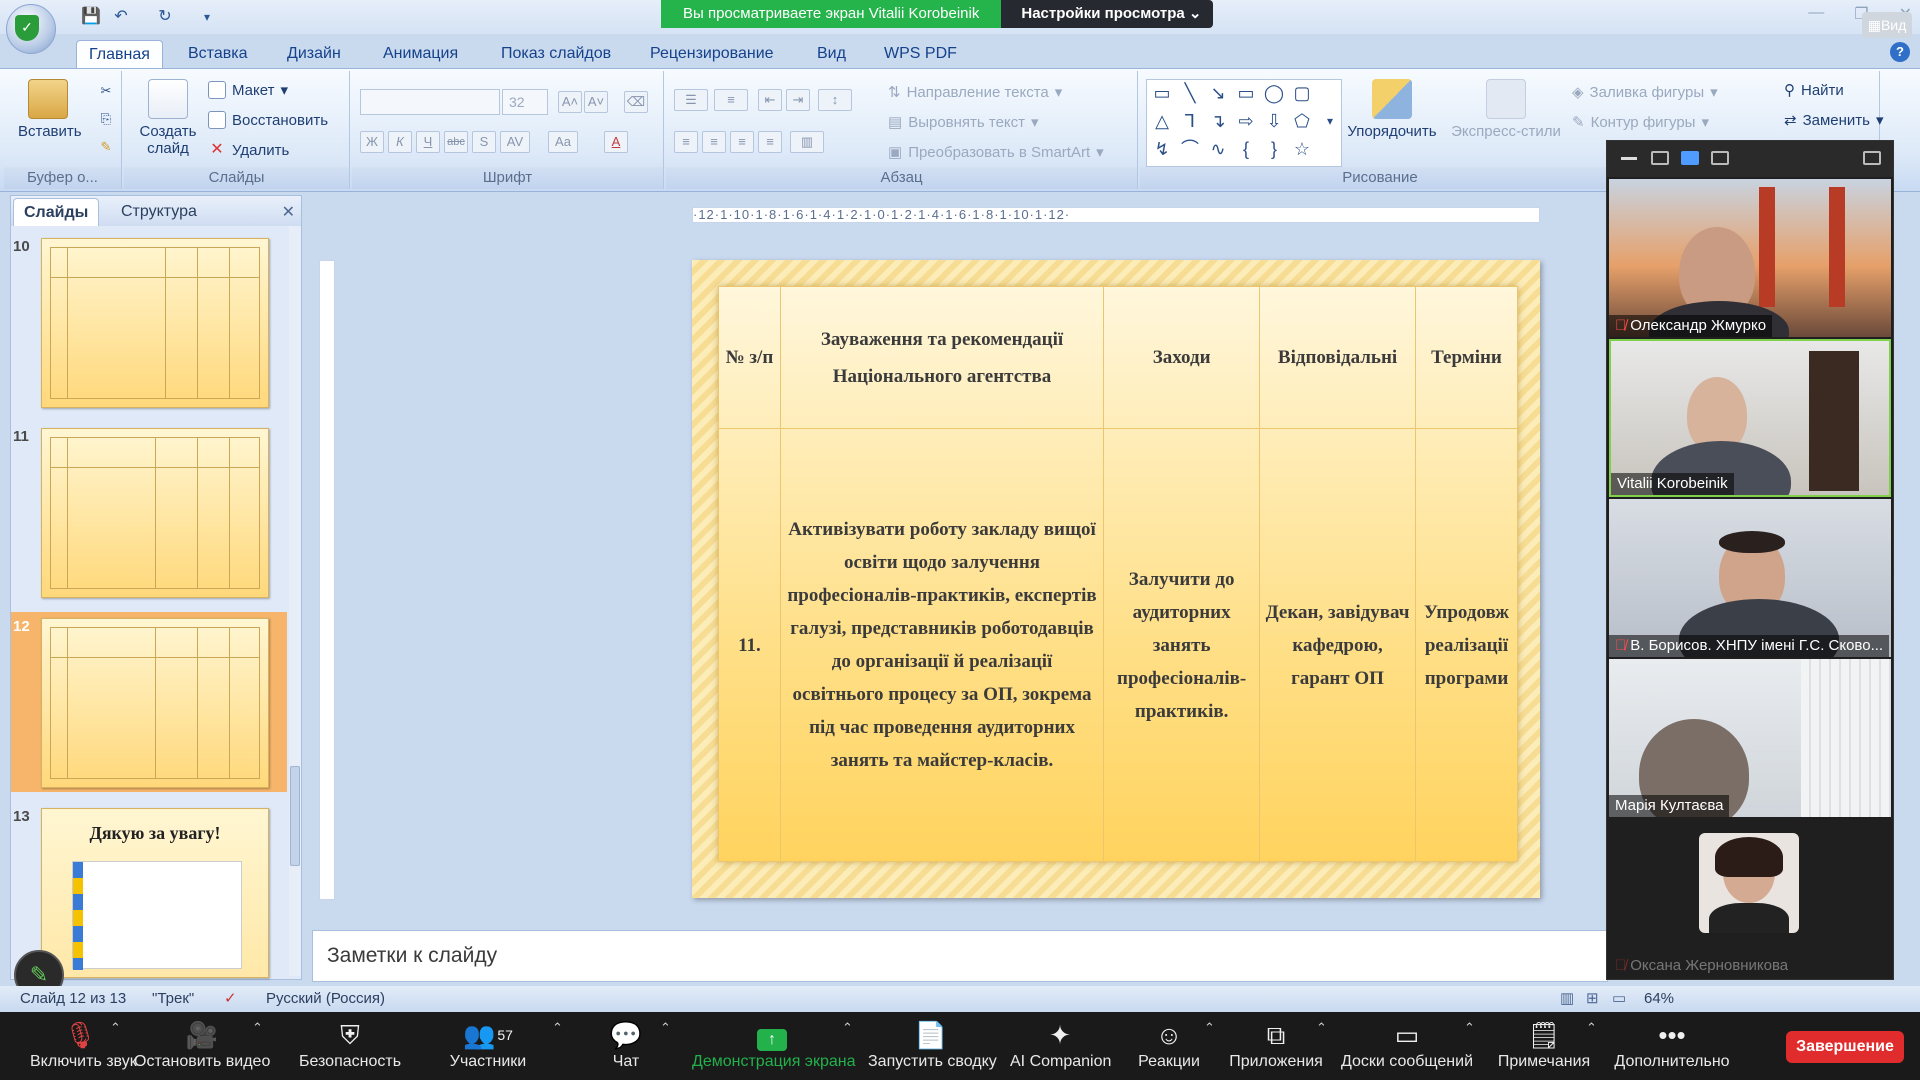  I want to click on scroll-thumb, so click(295, 816).